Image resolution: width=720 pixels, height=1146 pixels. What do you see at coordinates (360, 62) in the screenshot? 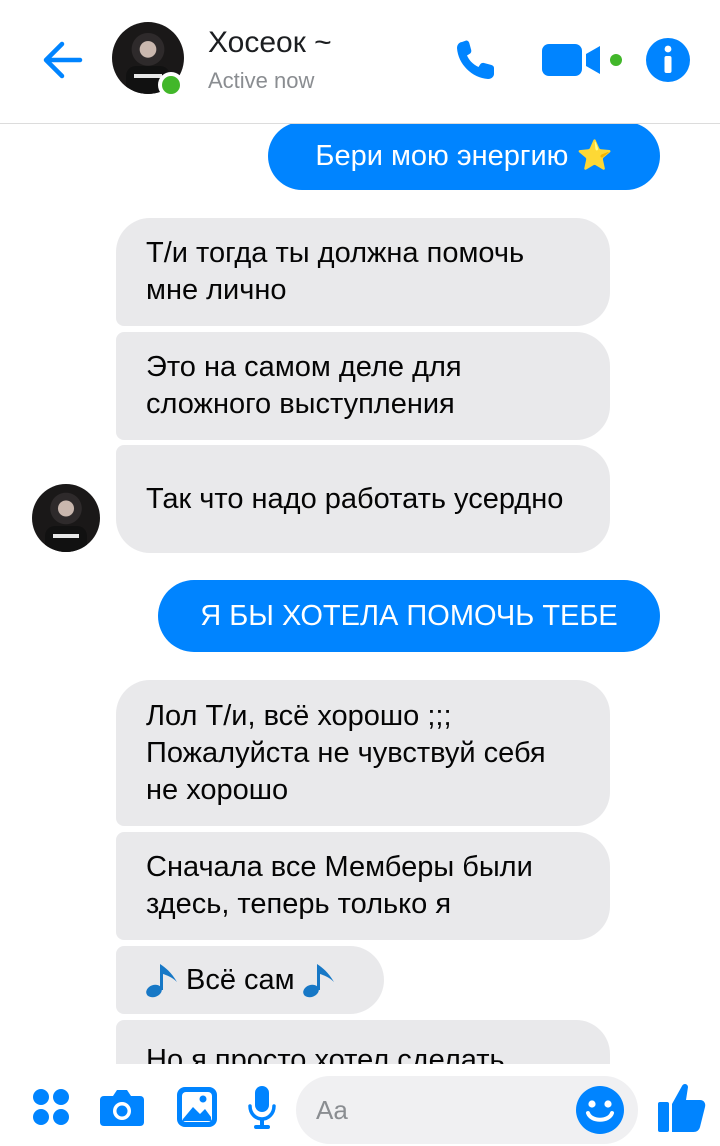
I see `chat-header: Хосеок ~ Active now` at bounding box center [360, 62].